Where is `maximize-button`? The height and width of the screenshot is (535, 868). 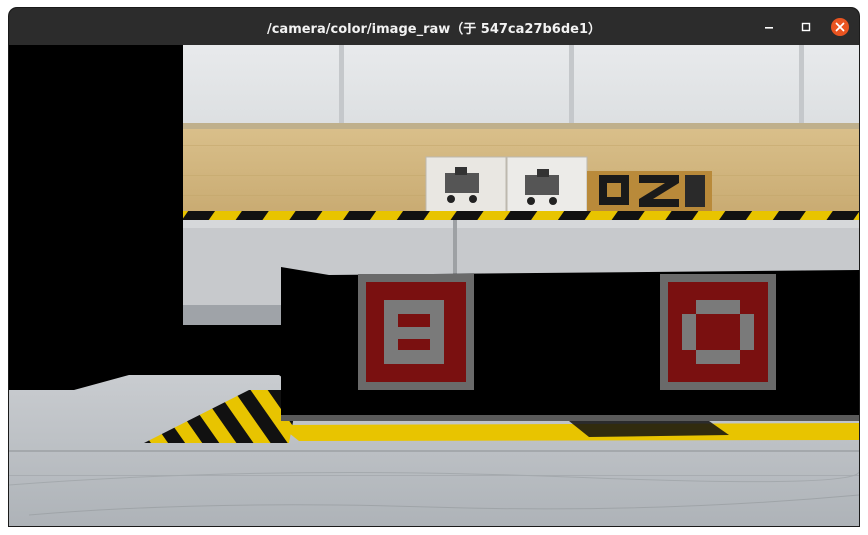
maximize-button is located at coordinates (806, 27).